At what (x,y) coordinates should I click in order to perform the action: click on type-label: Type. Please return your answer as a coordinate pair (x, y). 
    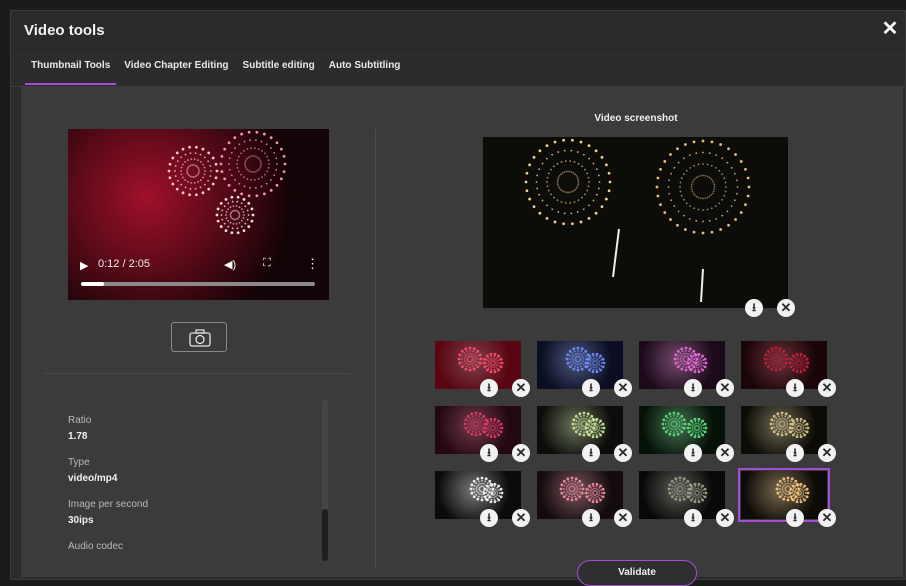
    Looking at the image, I should click on (79, 462).